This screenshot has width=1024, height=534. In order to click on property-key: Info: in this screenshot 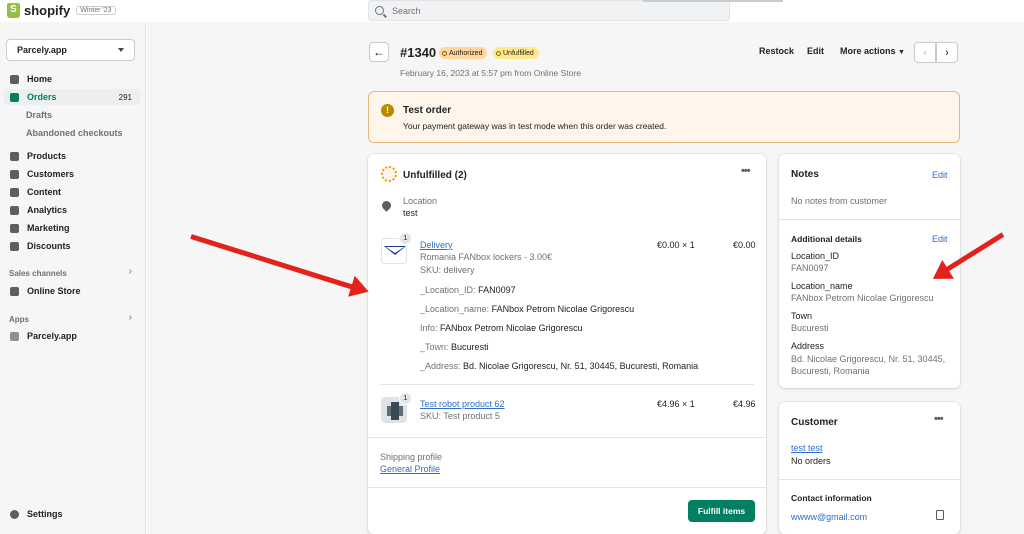, I will do `click(429, 328)`.